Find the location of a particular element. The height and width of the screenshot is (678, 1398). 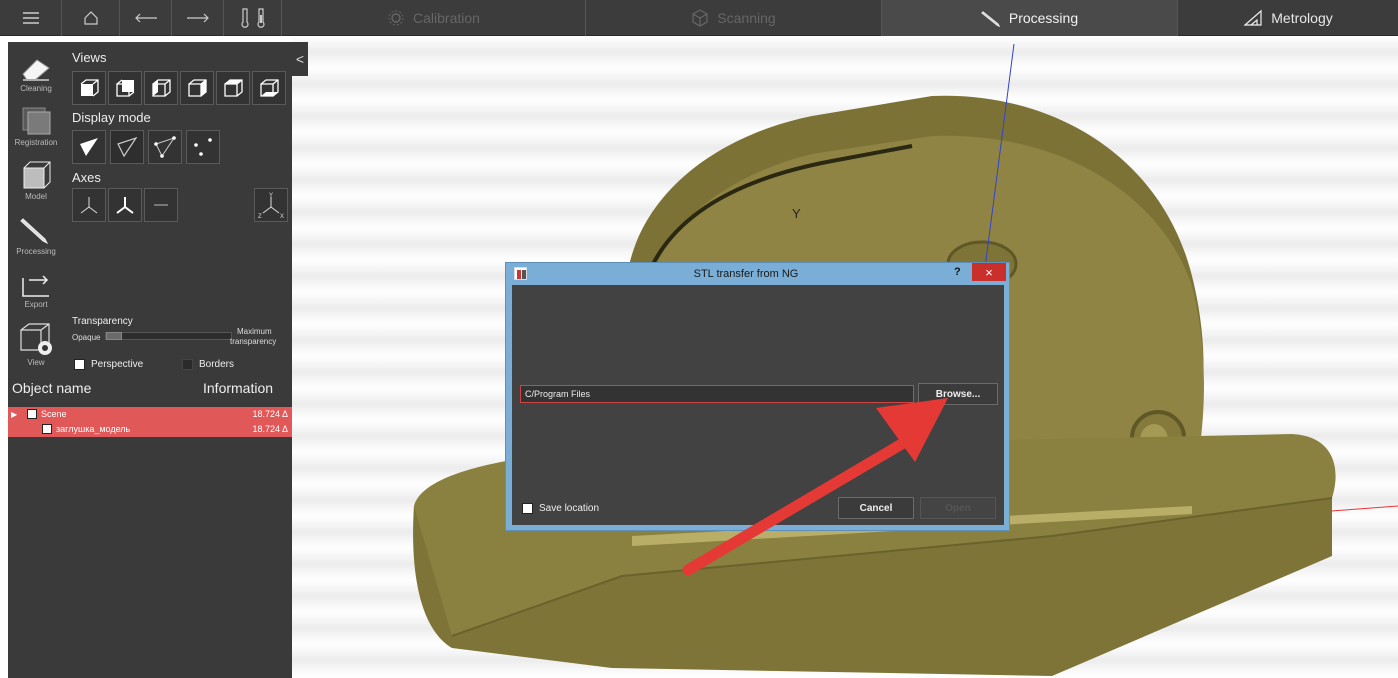

xyz-axes-icon: Y Z X is located at coordinates (271, 205).